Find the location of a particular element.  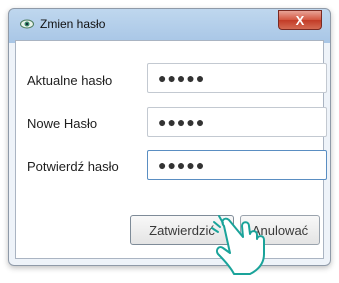

new-password-field: ●●●●● is located at coordinates (237, 122).